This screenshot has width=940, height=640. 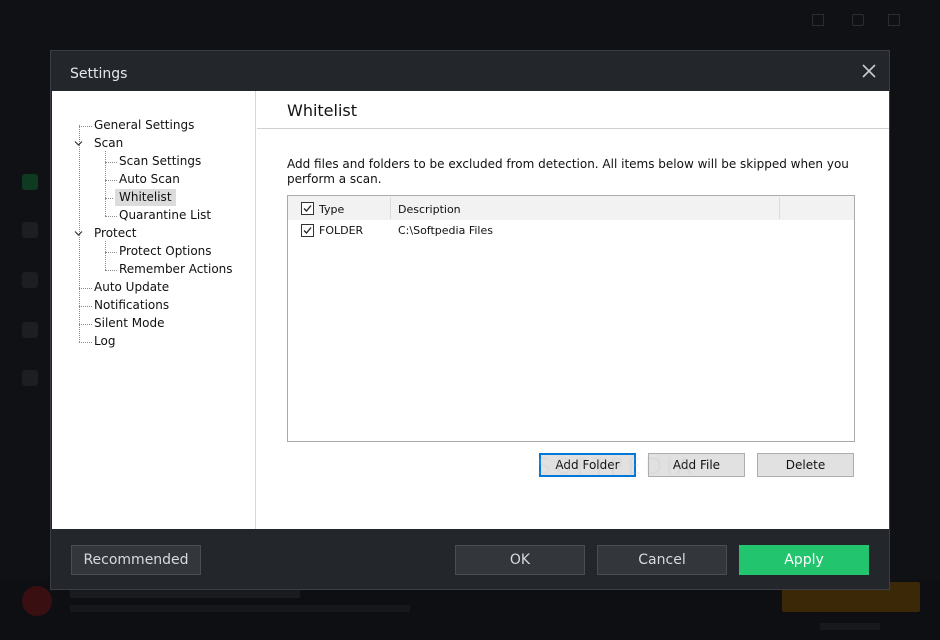 What do you see at coordinates (104, 341) in the screenshot?
I see `tree-item-log: Log` at bounding box center [104, 341].